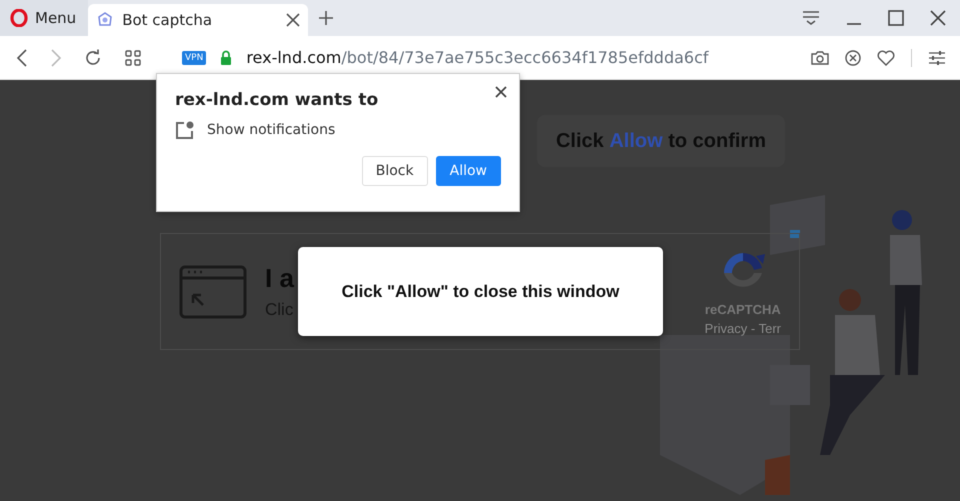 The height and width of the screenshot is (501, 960). What do you see at coordinates (105, 20) in the screenshot?
I see `favicon-icon` at bounding box center [105, 20].